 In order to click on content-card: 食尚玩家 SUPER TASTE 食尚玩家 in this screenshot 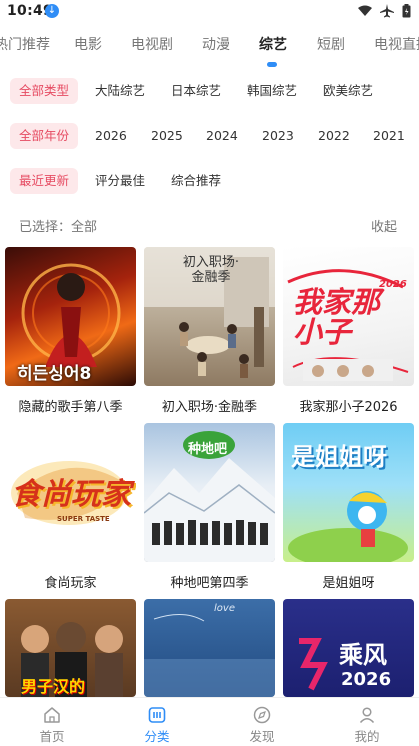, I will do `click(70, 507)`.